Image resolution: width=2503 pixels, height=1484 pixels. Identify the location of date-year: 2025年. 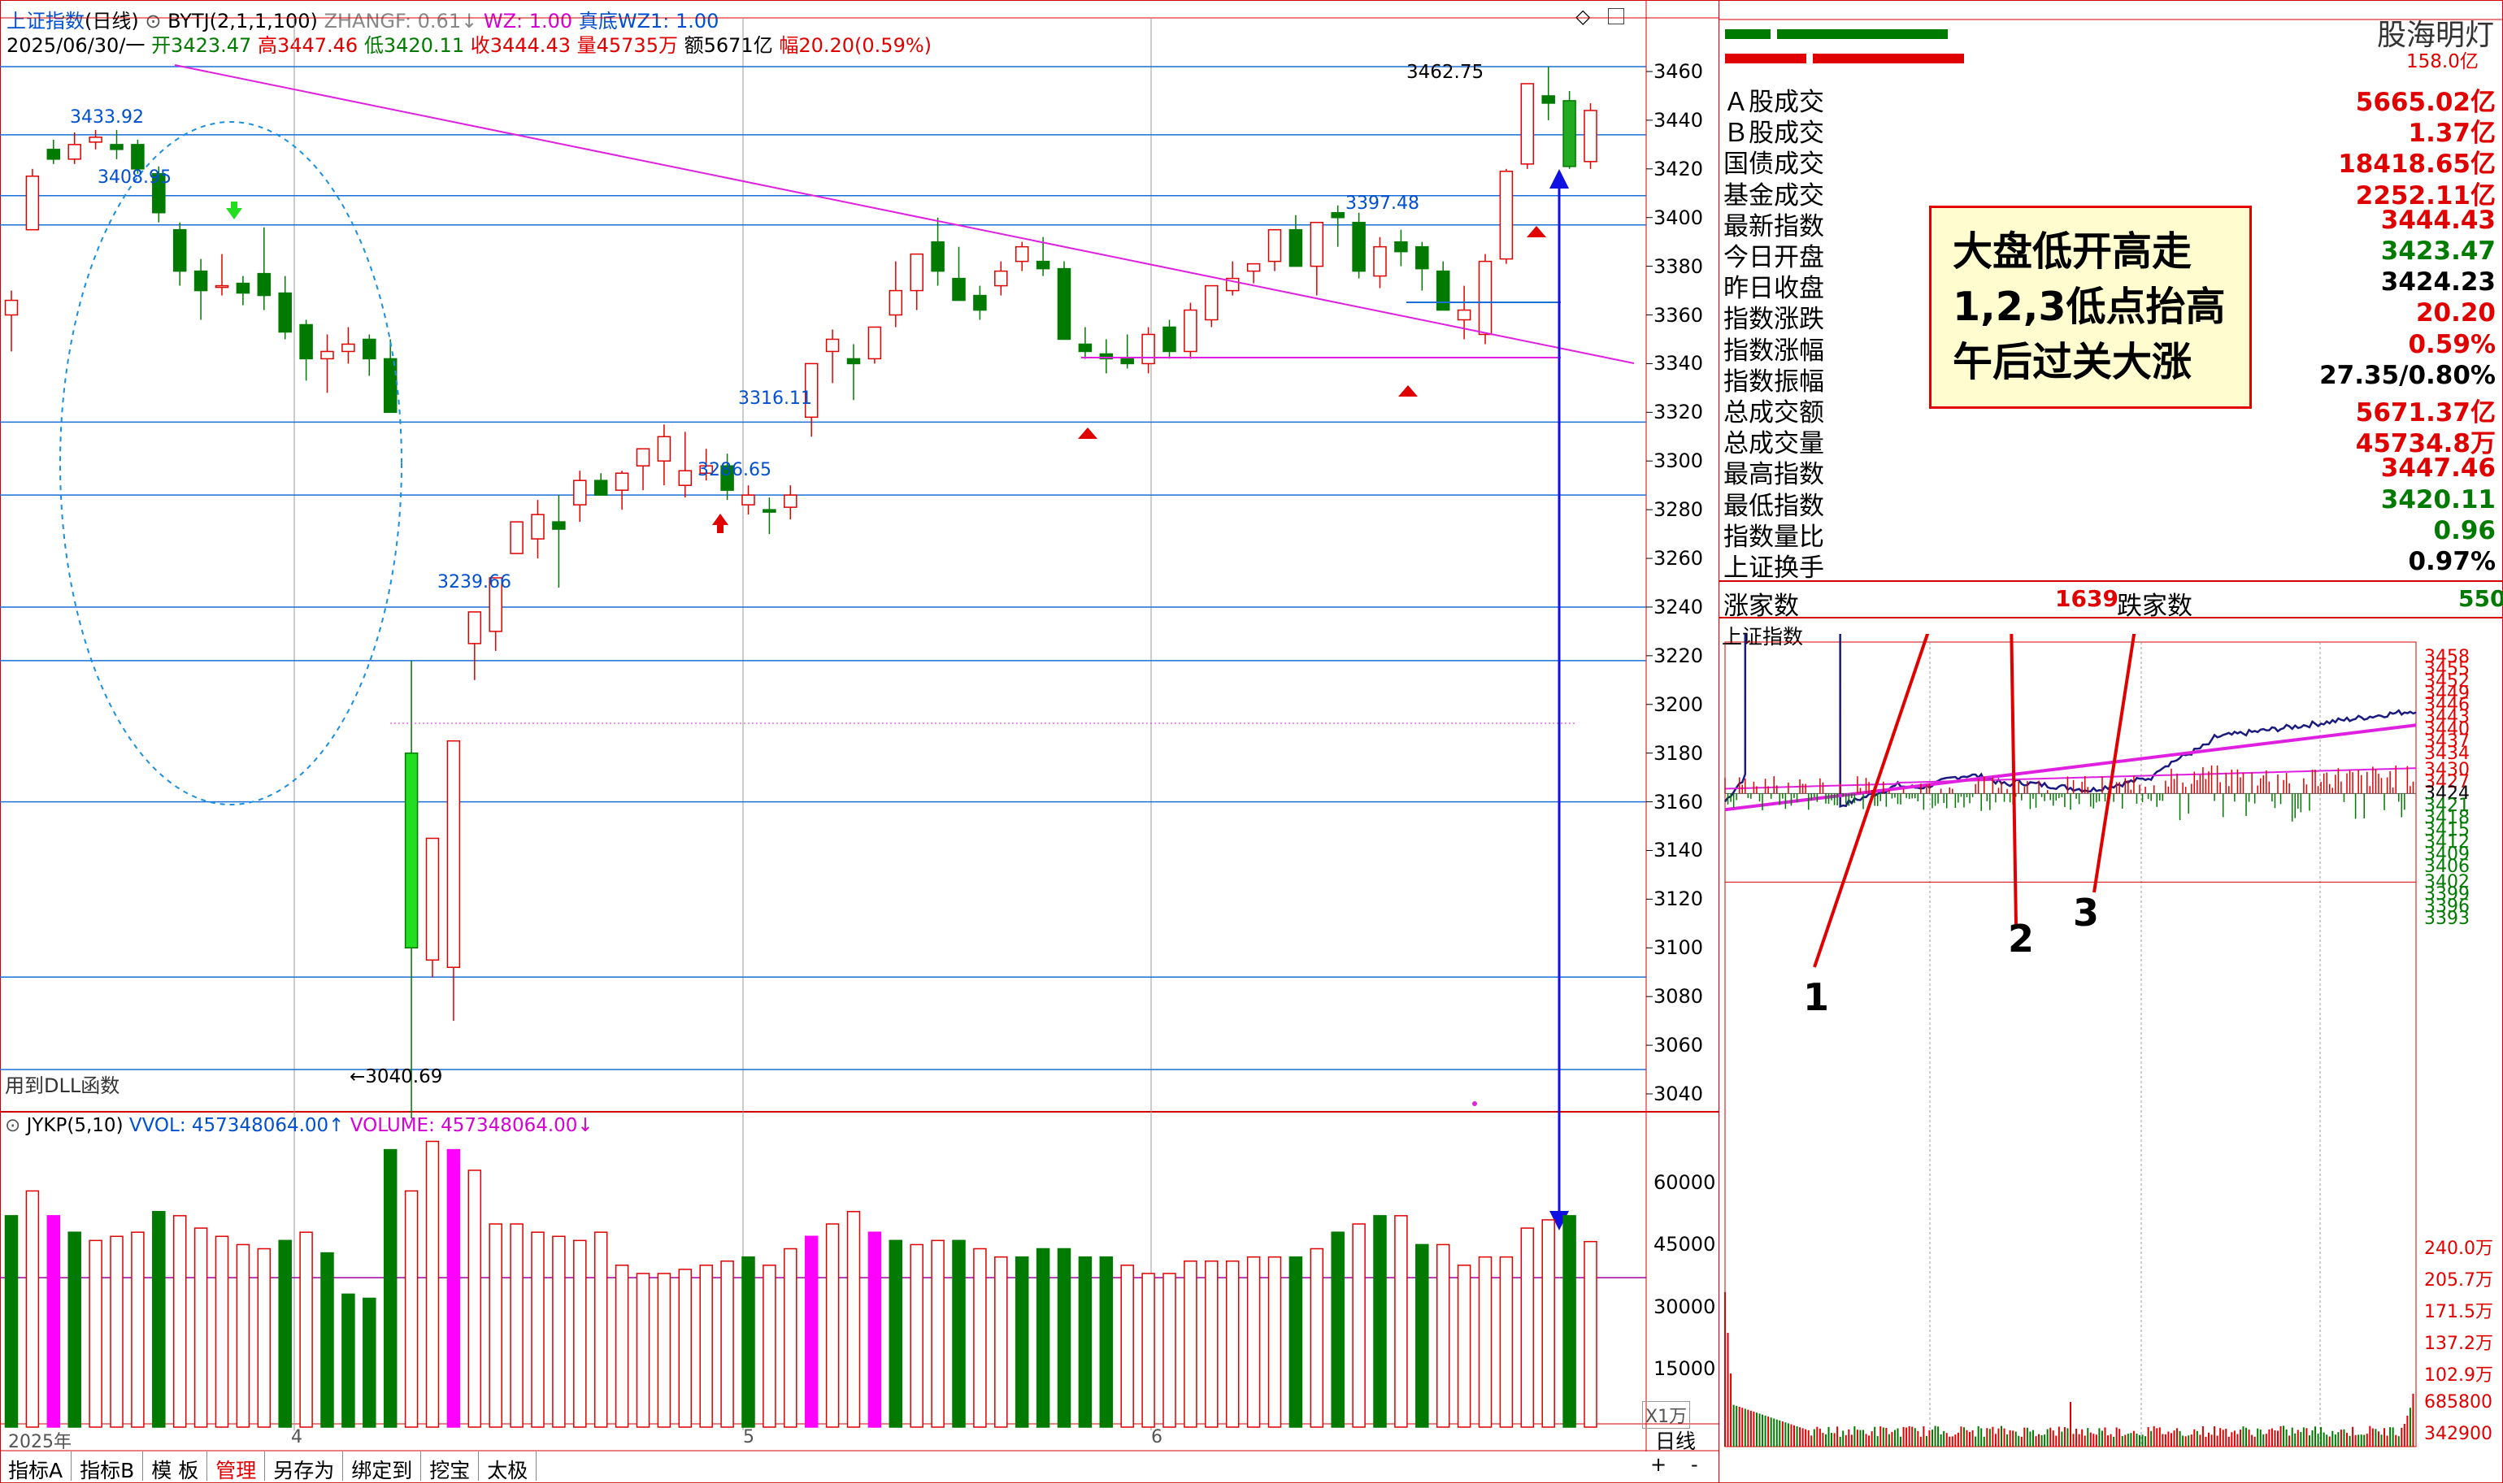
(40, 1442).